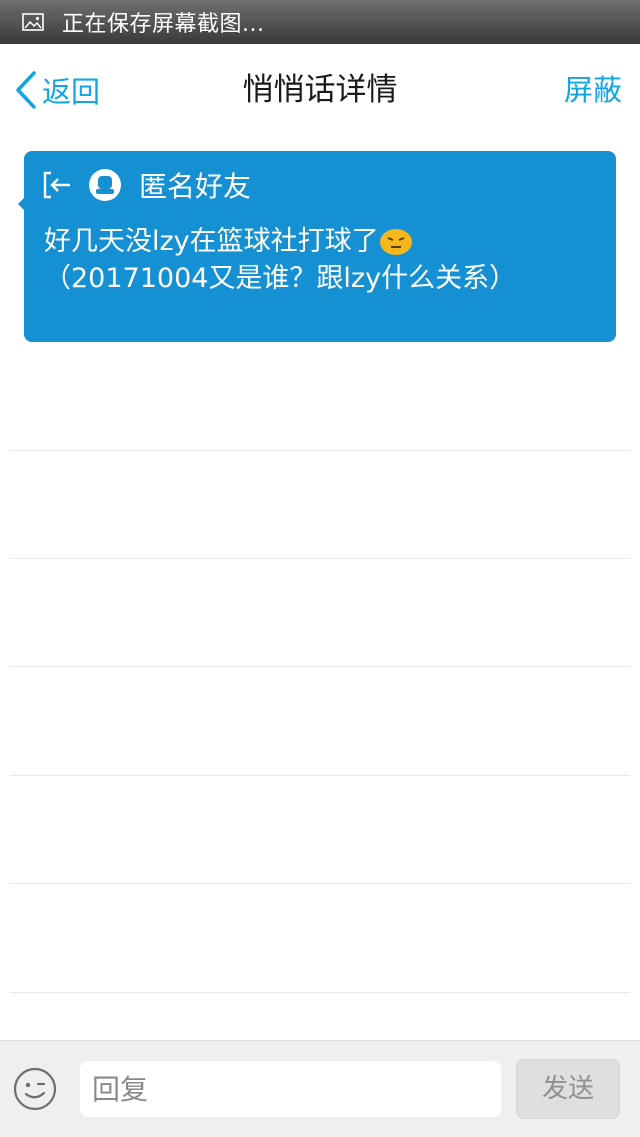 This screenshot has height=1137, width=640. What do you see at coordinates (105, 185) in the screenshot?
I see `anonymous-avatar-icon` at bounding box center [105, 185].